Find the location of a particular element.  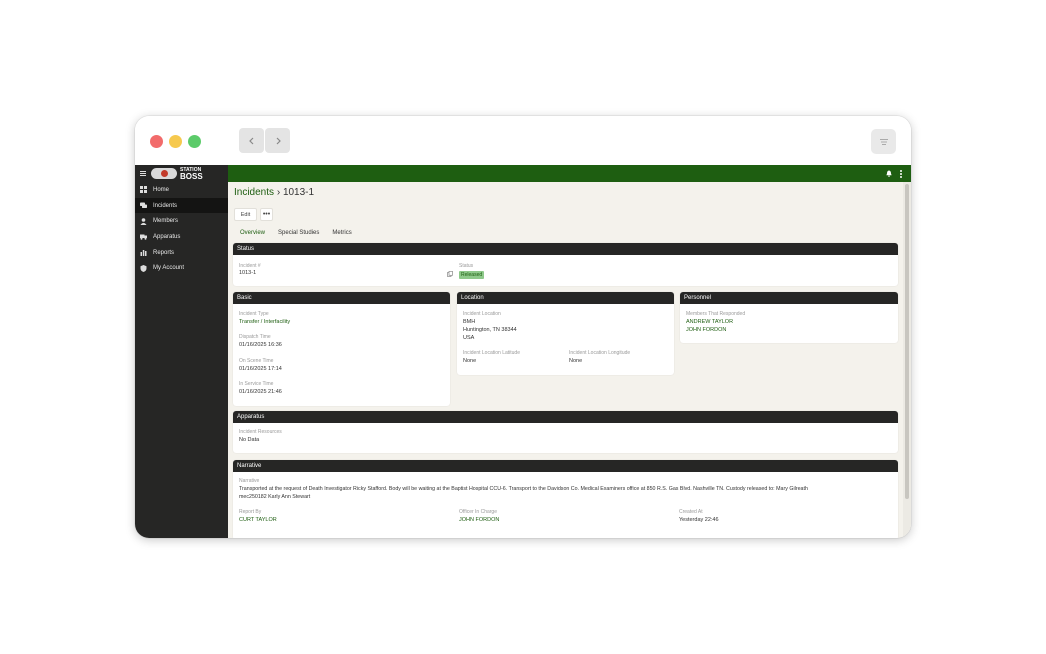

sidebar-item-label: Home is located at coordinates (161, 189).